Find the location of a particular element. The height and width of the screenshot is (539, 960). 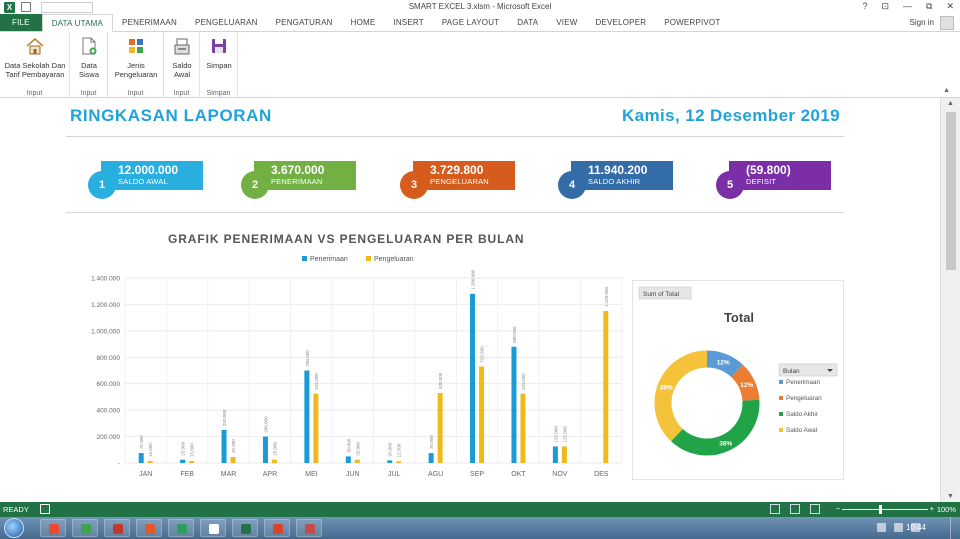

y-tick-label: 800.000 is located at coordinates (109, 358).